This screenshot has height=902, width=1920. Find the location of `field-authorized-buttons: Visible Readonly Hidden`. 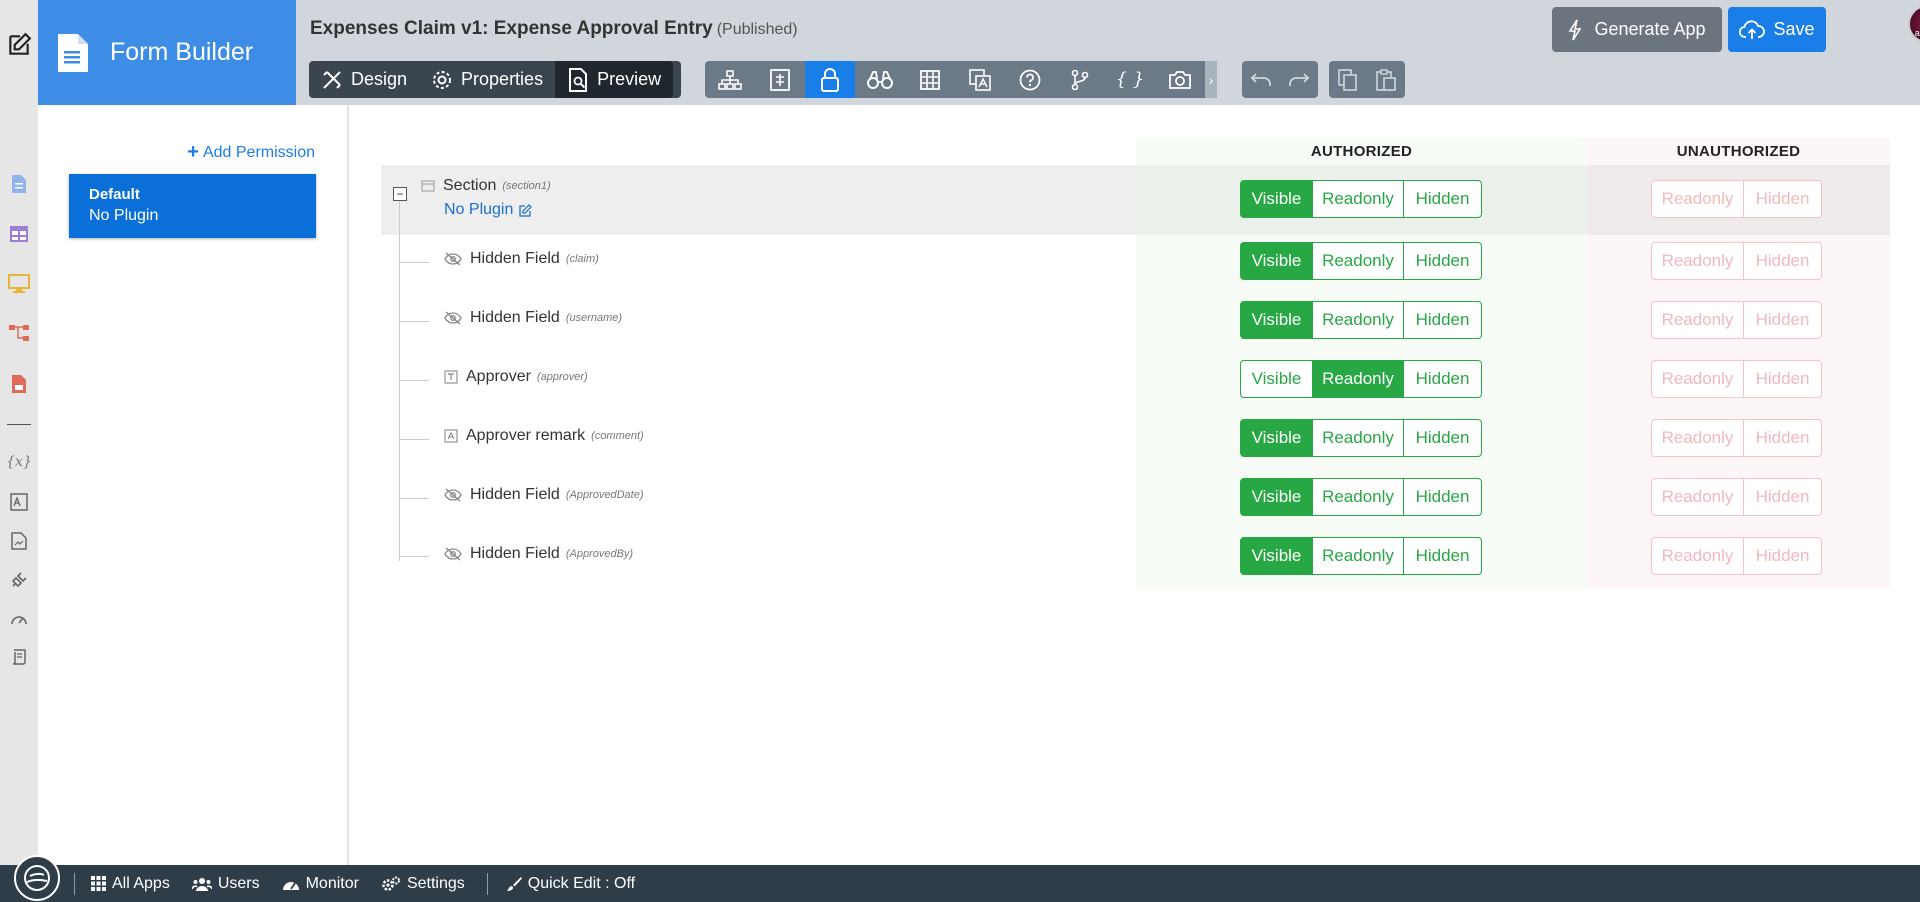

field-authorized-buttons: Visible Readonly Hidden is located at coordinates (1361, 438).